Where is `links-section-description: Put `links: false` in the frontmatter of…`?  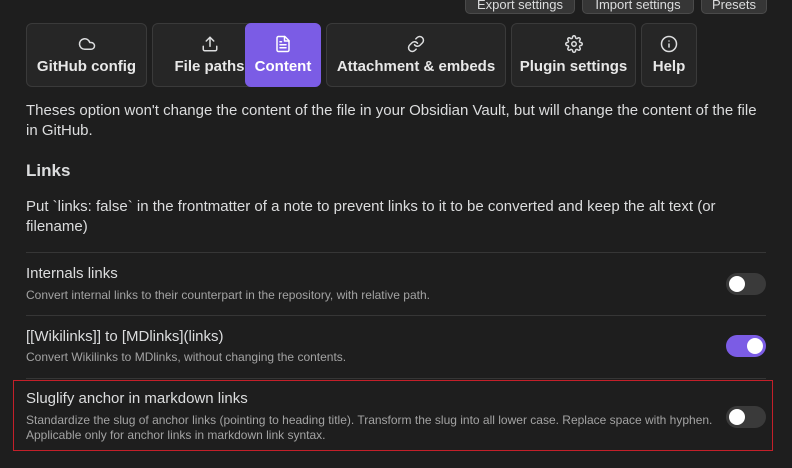
links-section-description: Put `links: false` in the frontmatter of… is located at coordinates (371, 216).